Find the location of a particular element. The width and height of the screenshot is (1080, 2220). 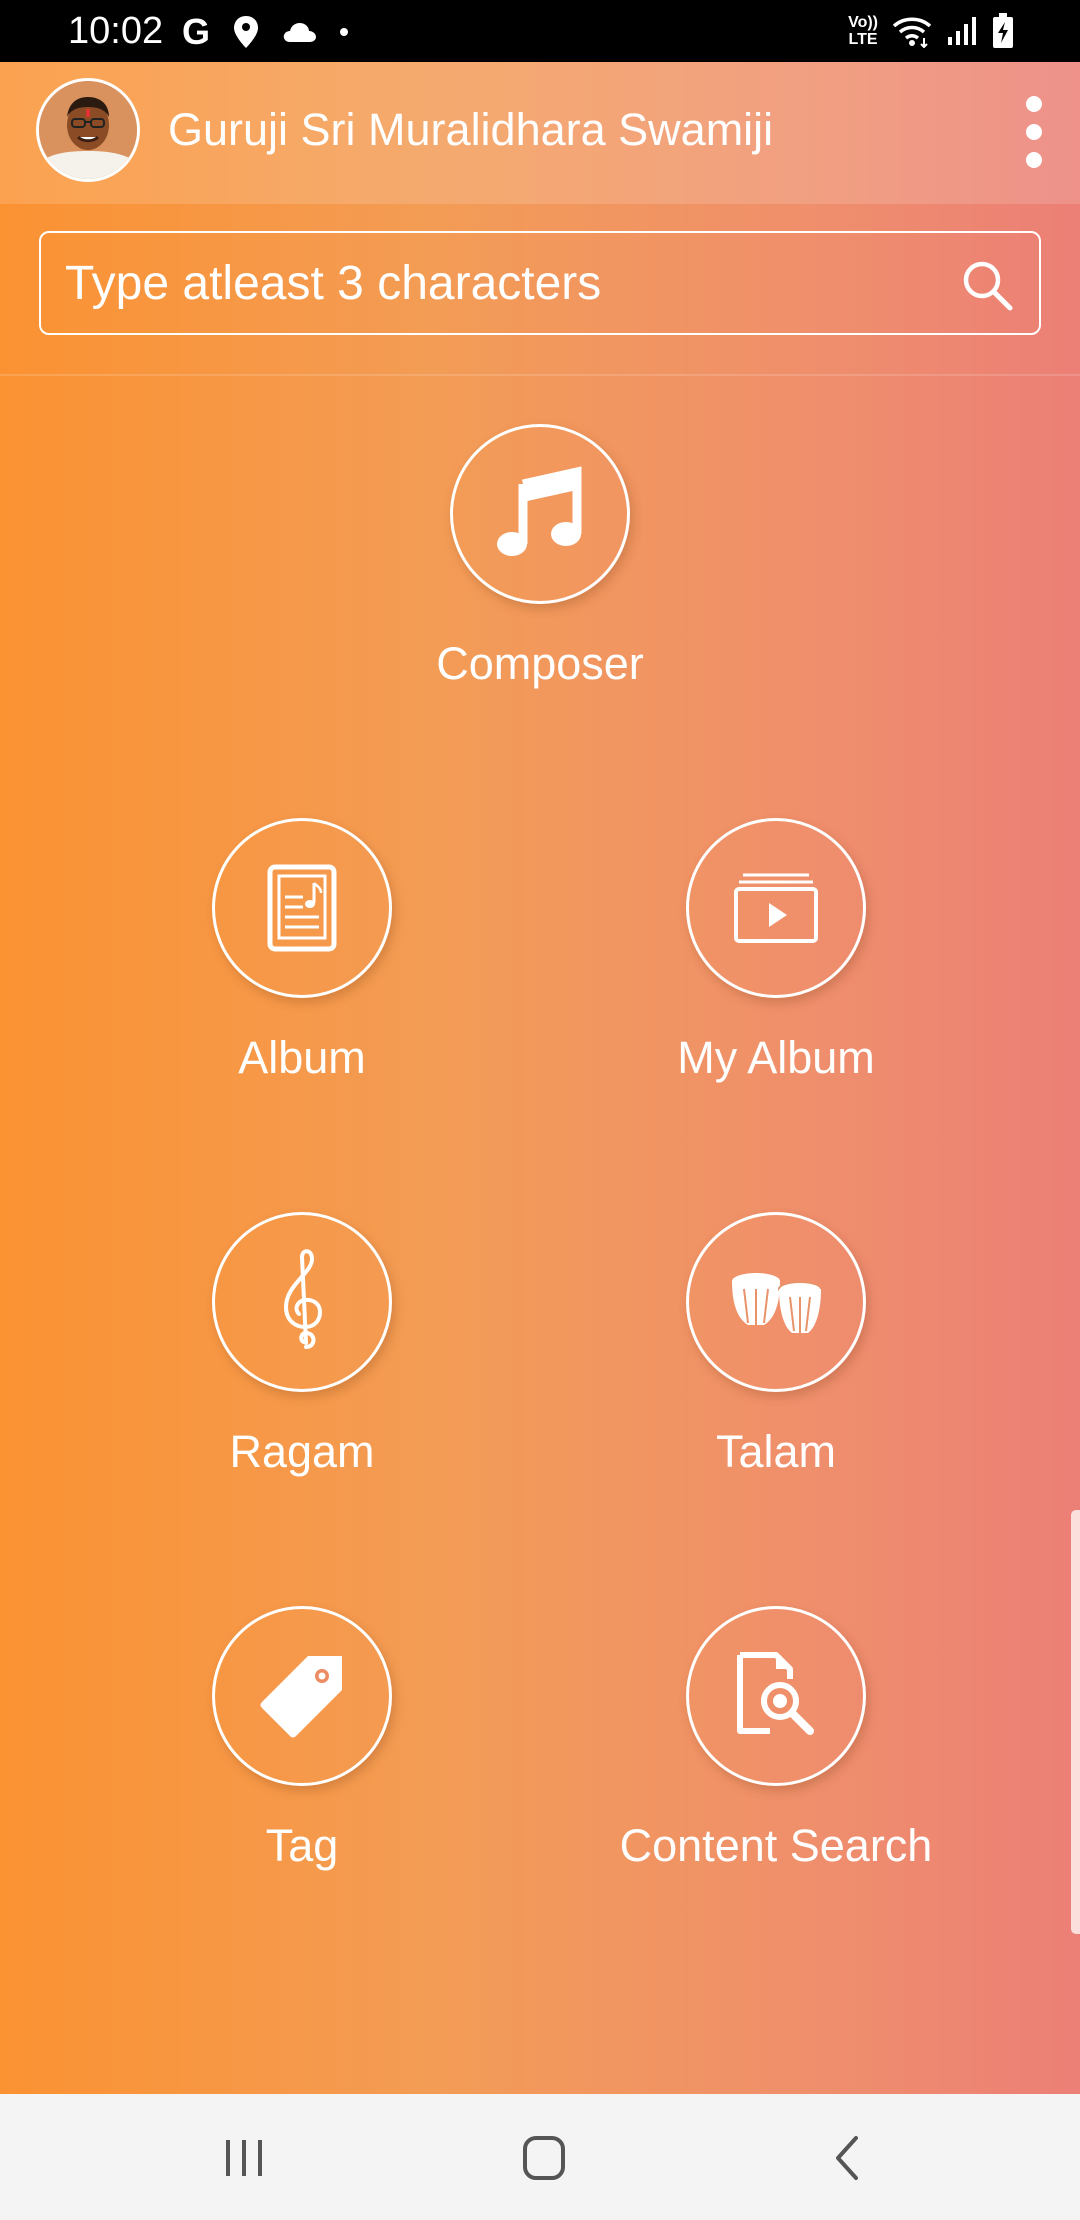

my-album-circle is located at coordinates (776, 908).